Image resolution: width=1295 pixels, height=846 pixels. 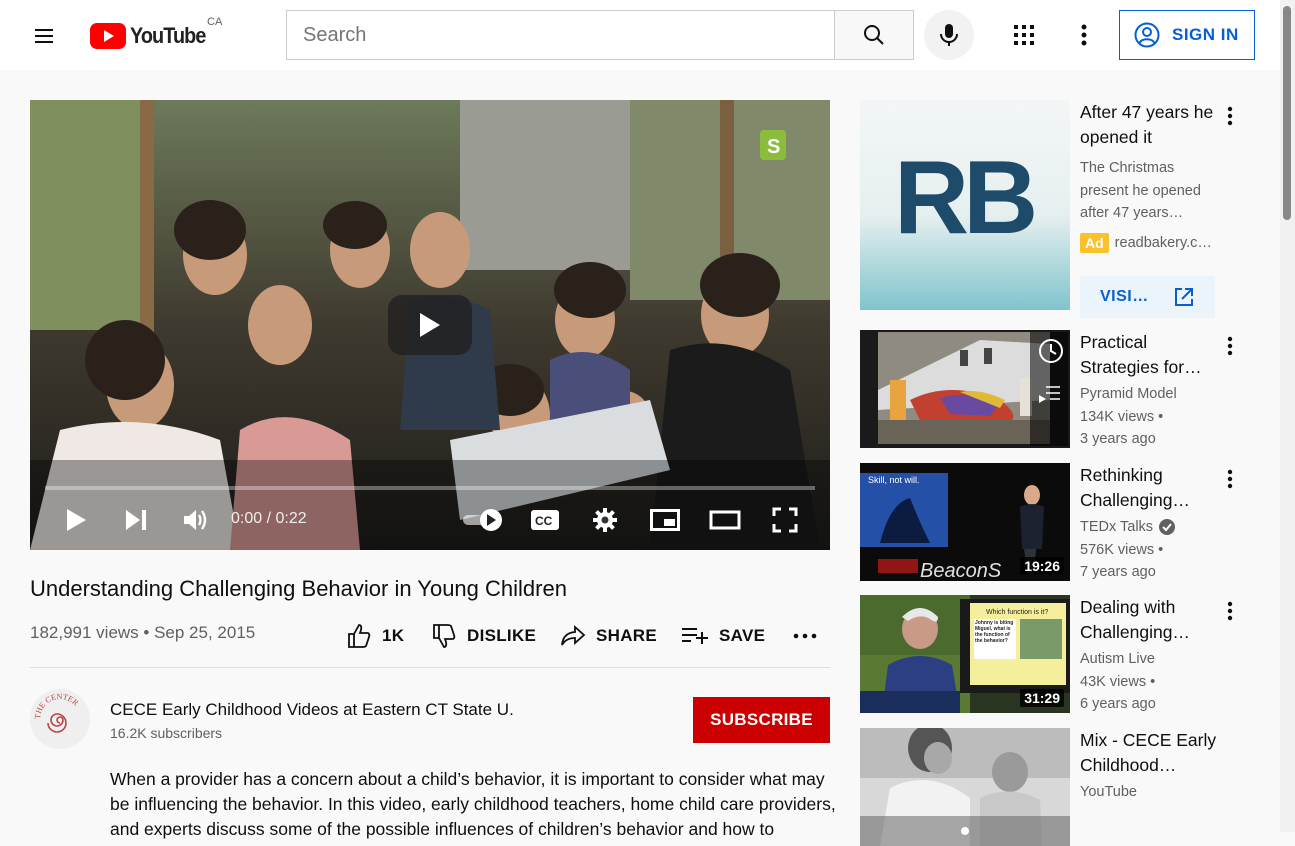 I want to click on video-thumbnail: Skill, not will. BeaconS 19:26, so click(x=965, y=522).